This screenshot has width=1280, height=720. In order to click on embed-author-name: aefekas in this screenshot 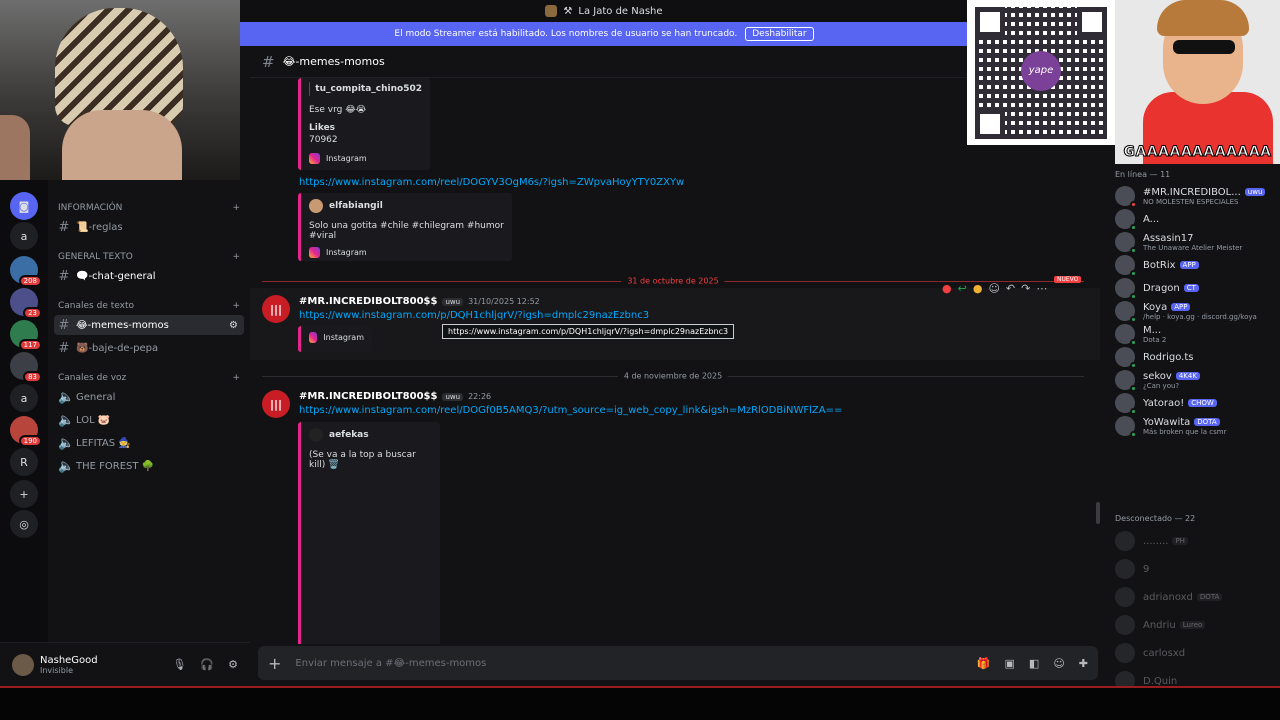, I will do `click(349, 435)`.